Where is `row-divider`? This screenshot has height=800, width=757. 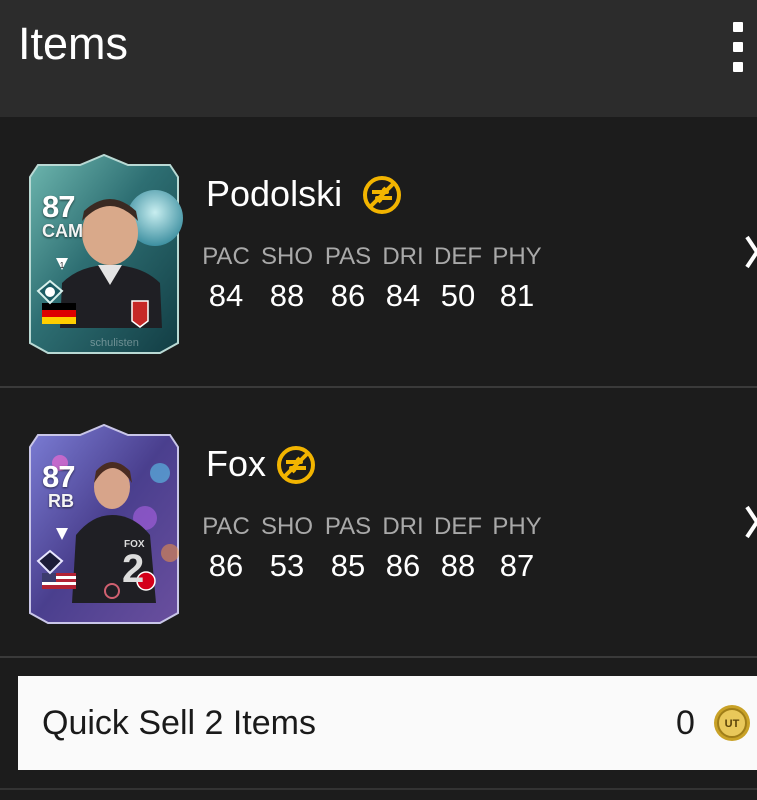 row-divider is located at coordinates (378, 657).